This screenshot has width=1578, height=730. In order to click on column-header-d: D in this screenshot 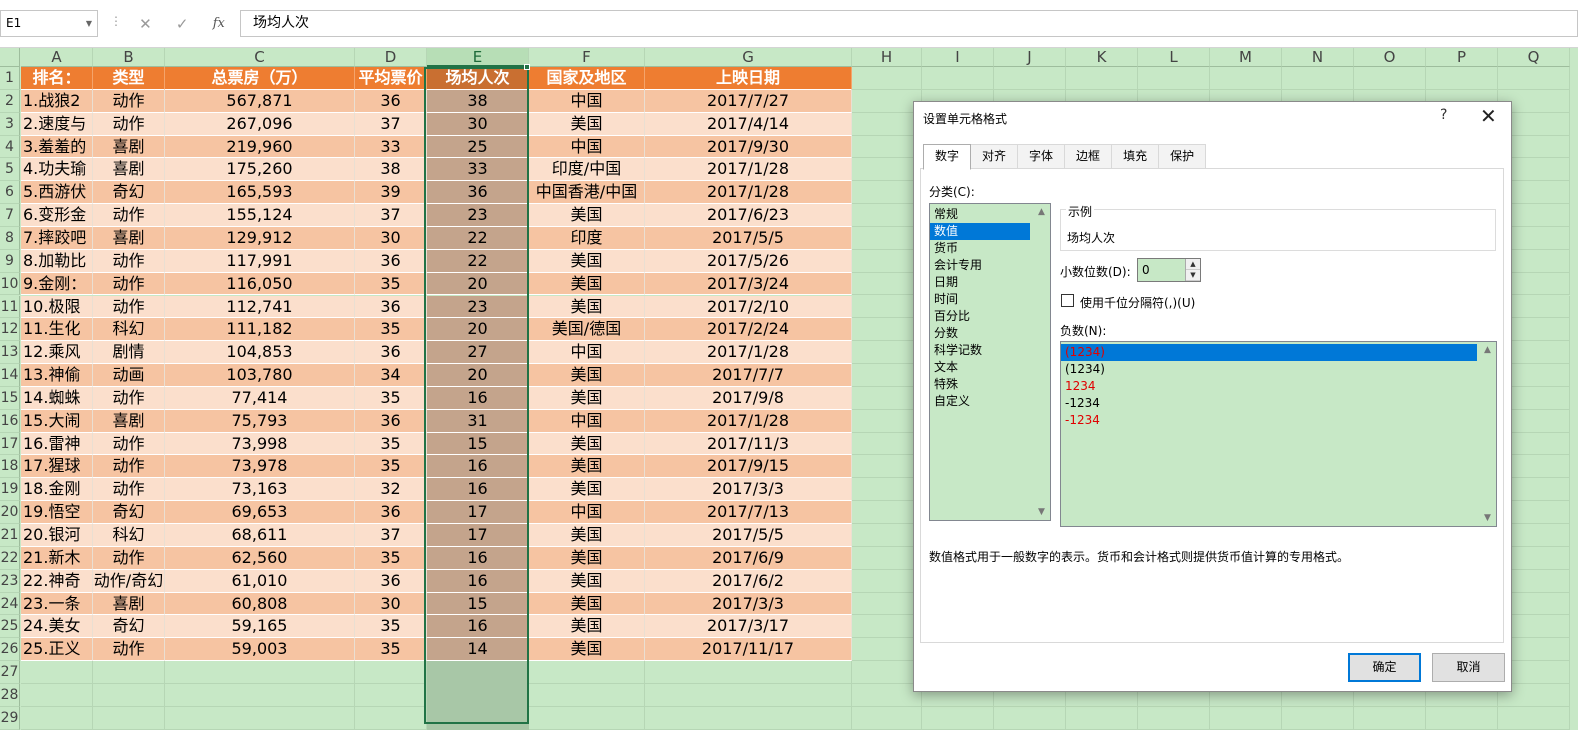, I will do `click(391, 57)`.